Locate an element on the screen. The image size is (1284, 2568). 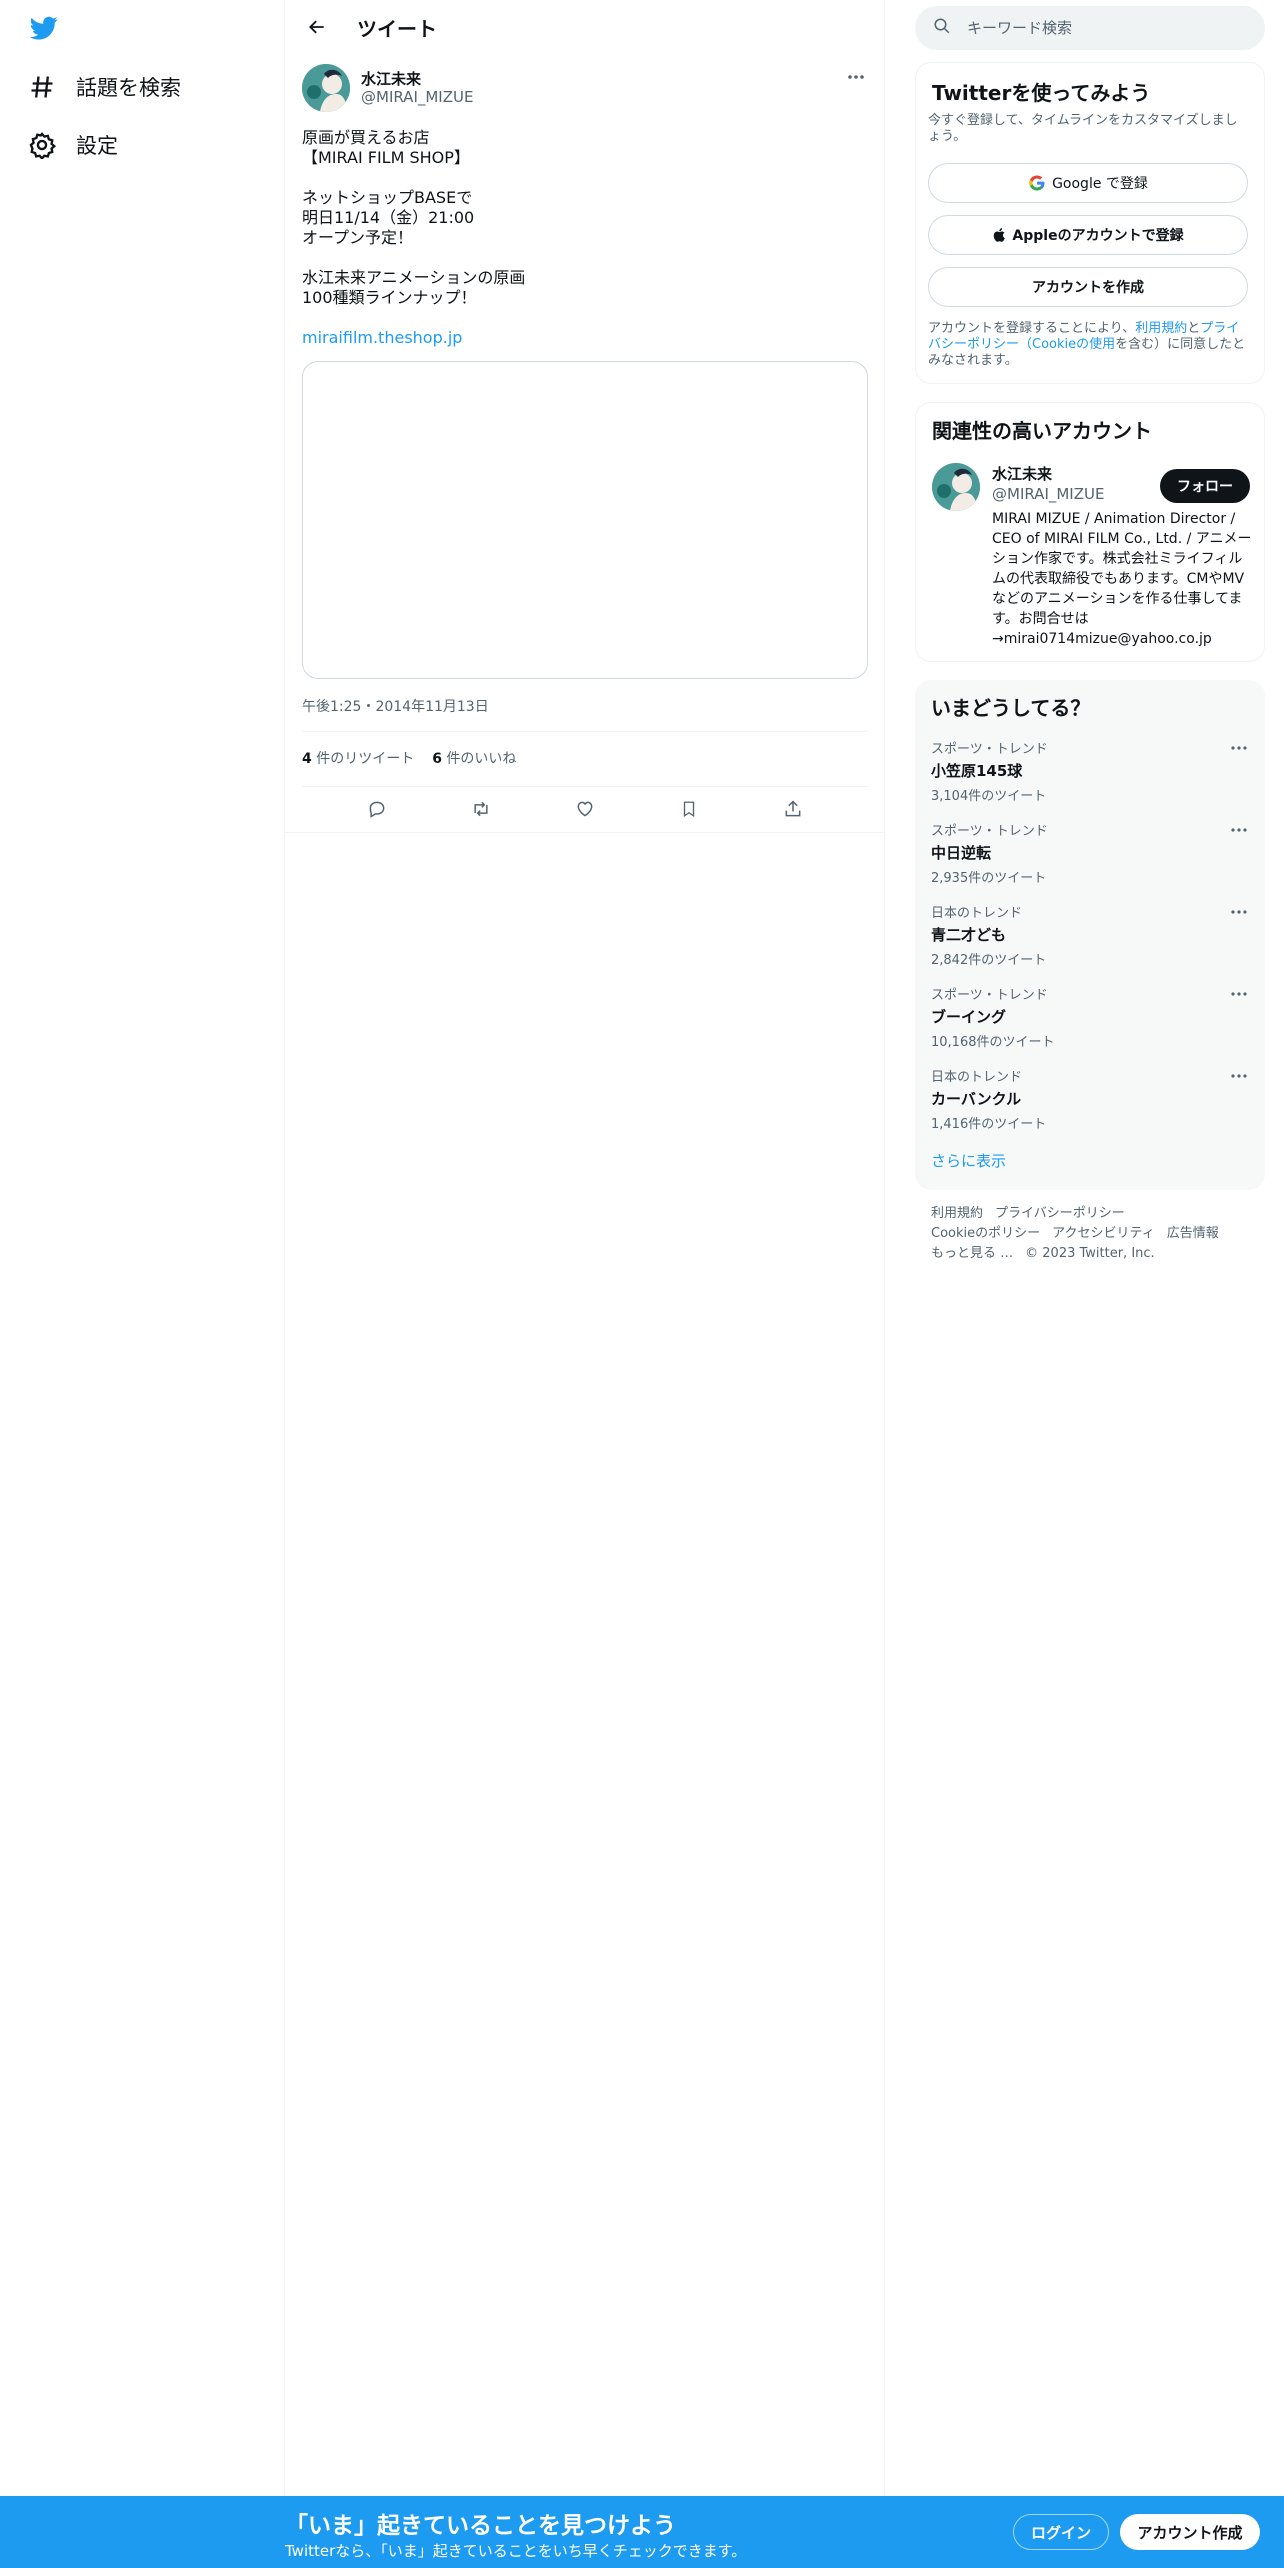
bottom-bar-subtitle: Twitterなら、「いま」起きていることをいち早くチェックできます。 is located at coordinates (516, 2551).